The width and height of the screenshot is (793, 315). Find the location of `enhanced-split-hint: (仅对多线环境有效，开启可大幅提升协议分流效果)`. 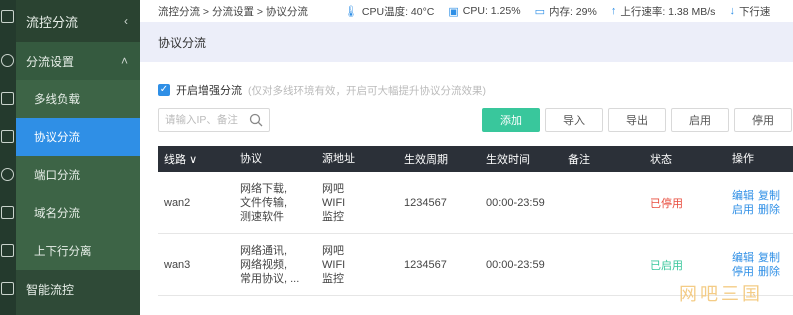

enhanced-split-hint: (仅对多线环境有效，开启可大幅提升协议分流效果) is located at coordinates (367, 90).